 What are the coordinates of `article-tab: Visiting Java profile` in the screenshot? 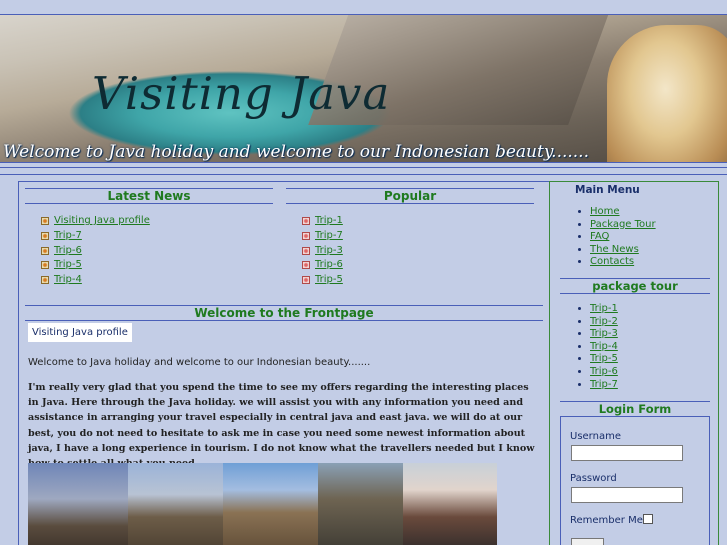 It's located at (80, 332).